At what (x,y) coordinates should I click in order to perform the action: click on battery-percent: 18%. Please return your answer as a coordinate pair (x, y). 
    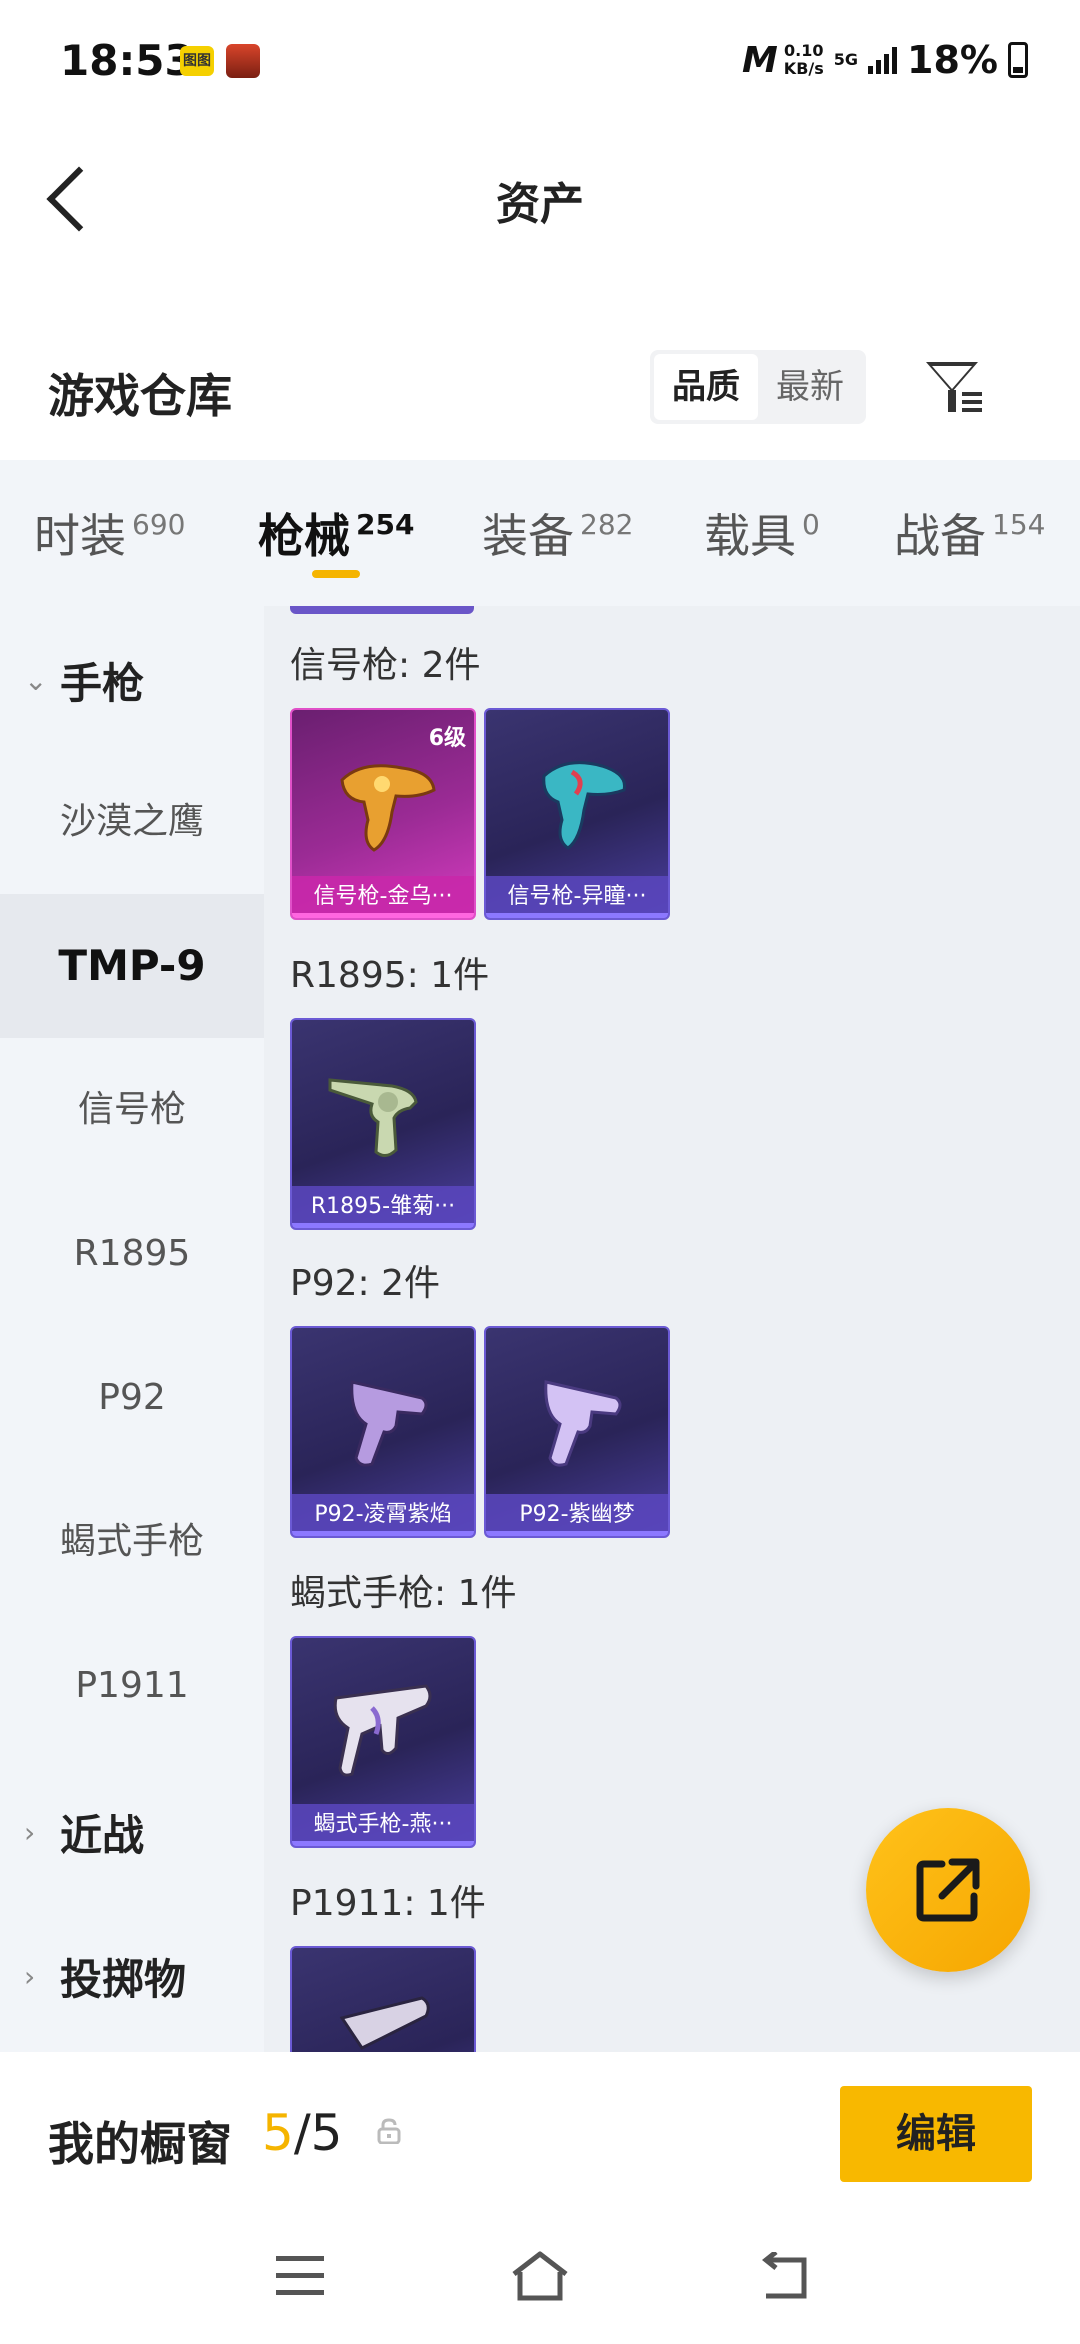
    Looking at the image, I should click on (952, 60).